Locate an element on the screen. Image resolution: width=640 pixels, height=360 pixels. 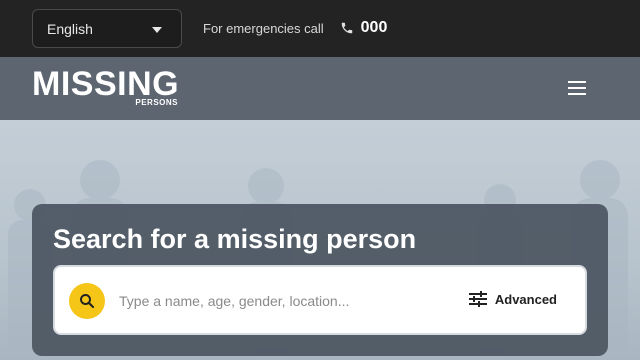
logo-sub-text: PERSONS is located at coordinates (156, 102).